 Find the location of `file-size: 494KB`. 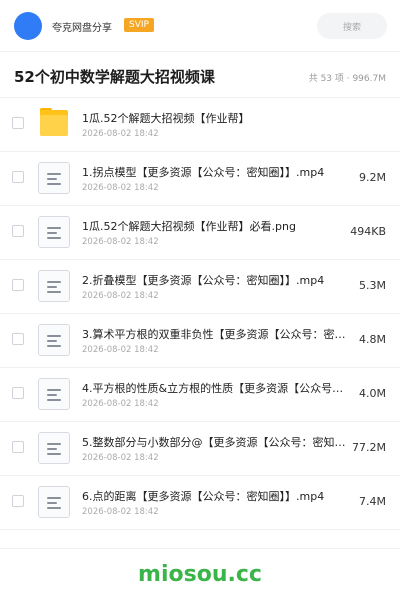

file-size: 494KB is located at coordinates (368, 231).